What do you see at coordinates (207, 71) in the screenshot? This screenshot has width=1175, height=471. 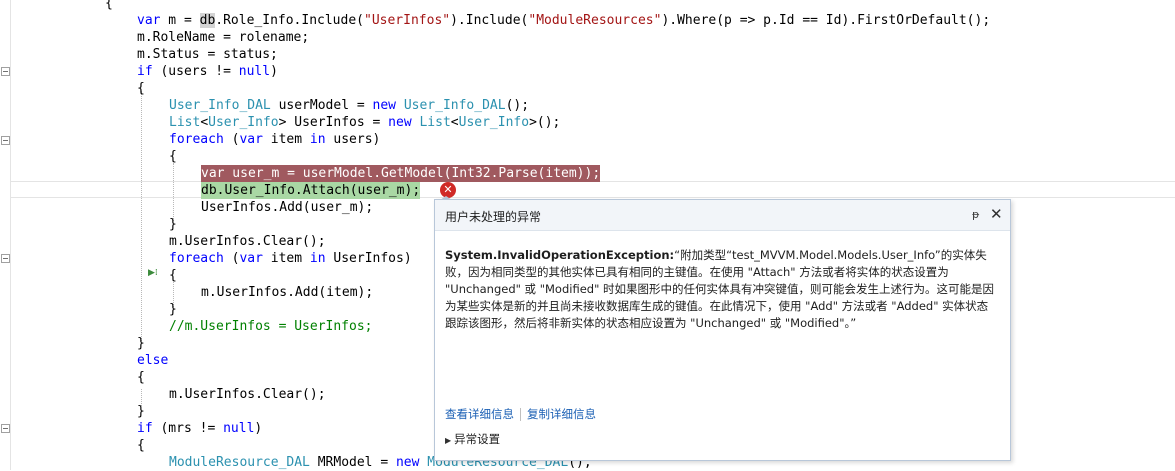 I see `code-line: if (users != null)` at bounding box center [207, 71].